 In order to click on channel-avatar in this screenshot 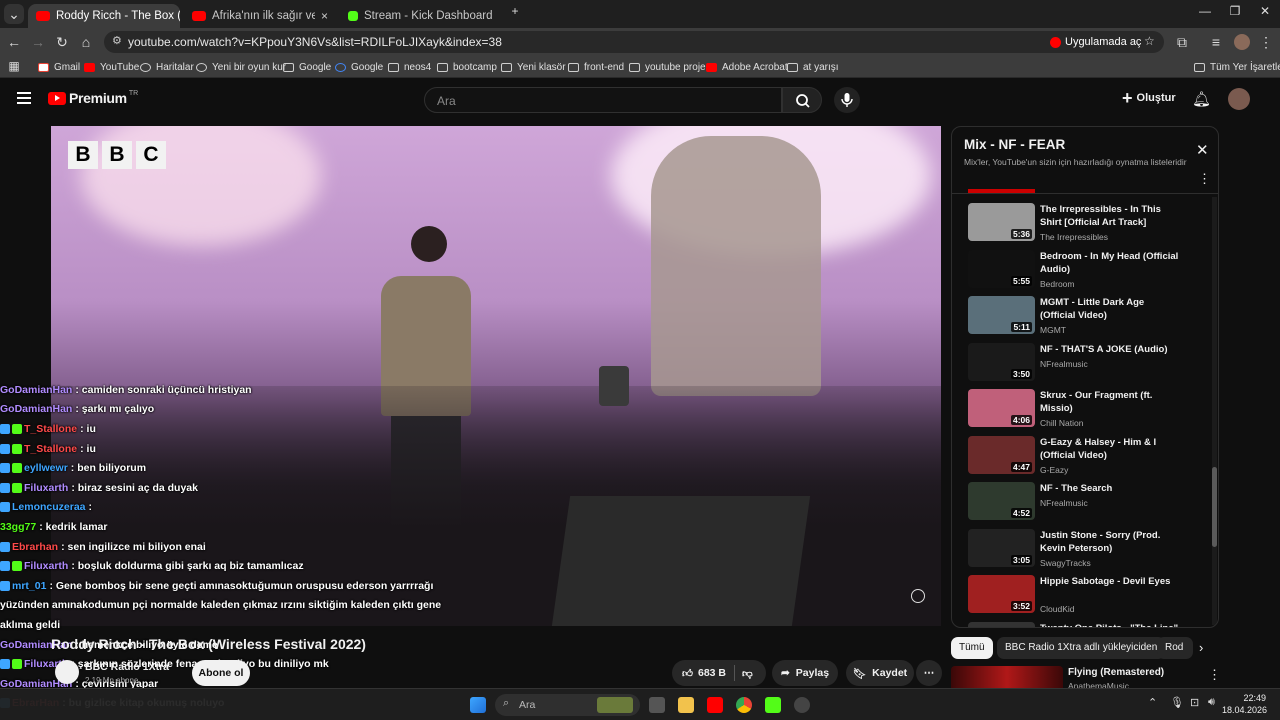, I will do `click(67, 672)`.